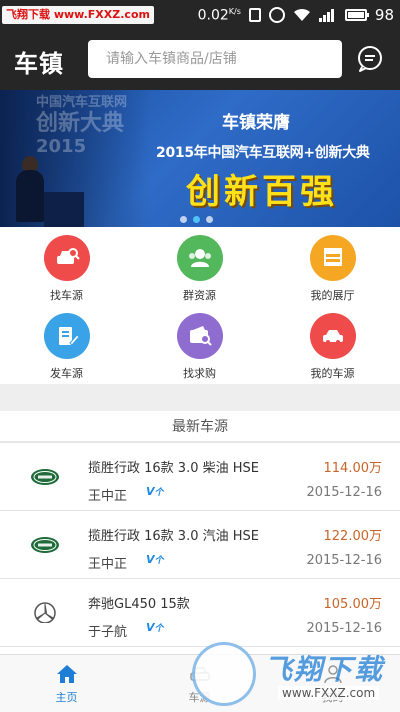 The image size is (400, 712). I want to click on quick-link-label: 找车源, so click(66, 295).